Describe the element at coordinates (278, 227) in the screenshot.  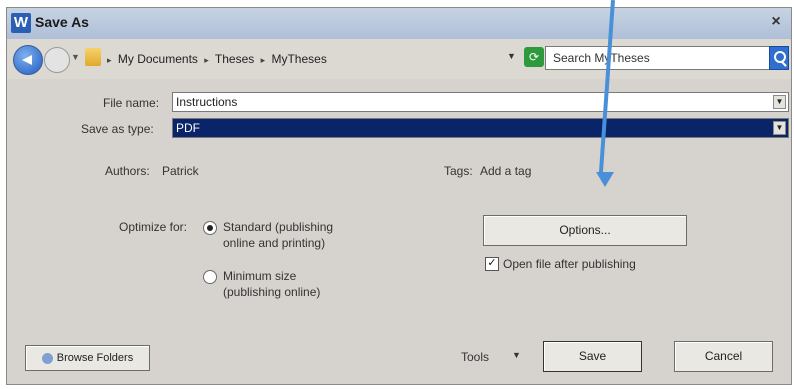
I see `standard-option-line1: Standard (publishing` at that location.